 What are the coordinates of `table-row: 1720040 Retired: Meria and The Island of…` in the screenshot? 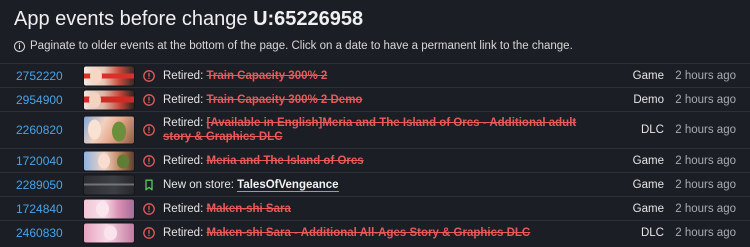 It's located at (375, 160).